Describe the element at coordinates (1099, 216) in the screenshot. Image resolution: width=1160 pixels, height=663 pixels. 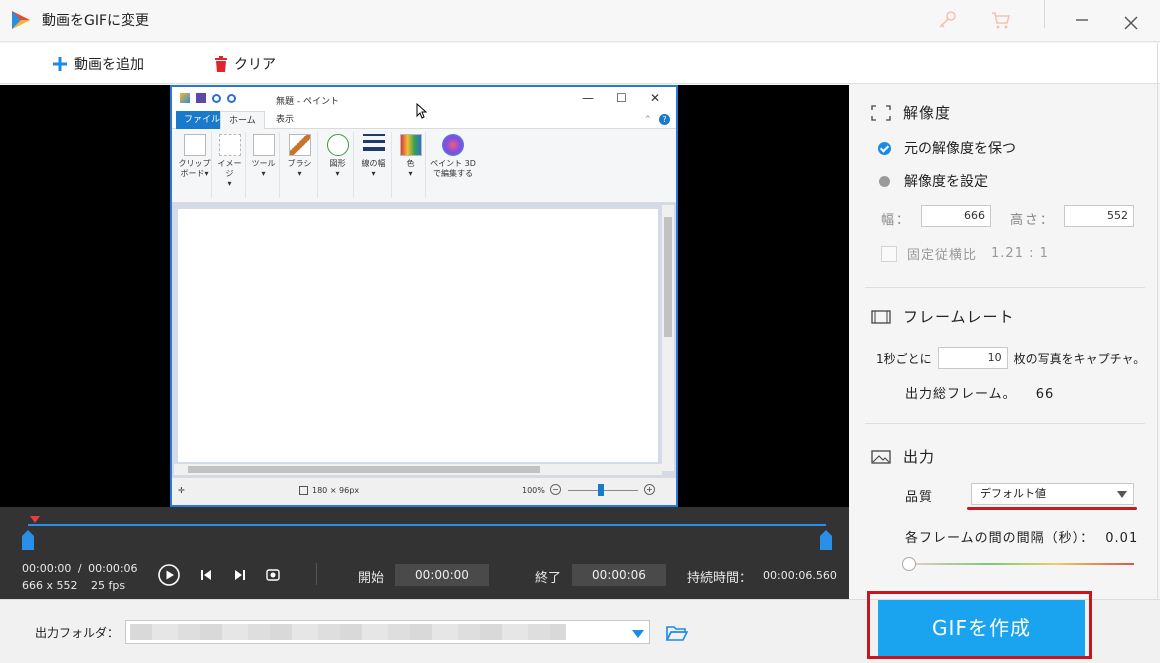
I see `height-input: 552` at that location.